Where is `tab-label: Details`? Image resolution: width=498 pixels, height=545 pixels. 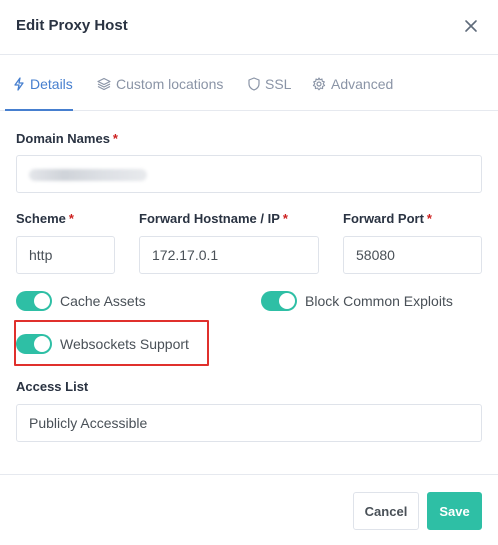
tab-label: Details is located at coordinates (51, 83).